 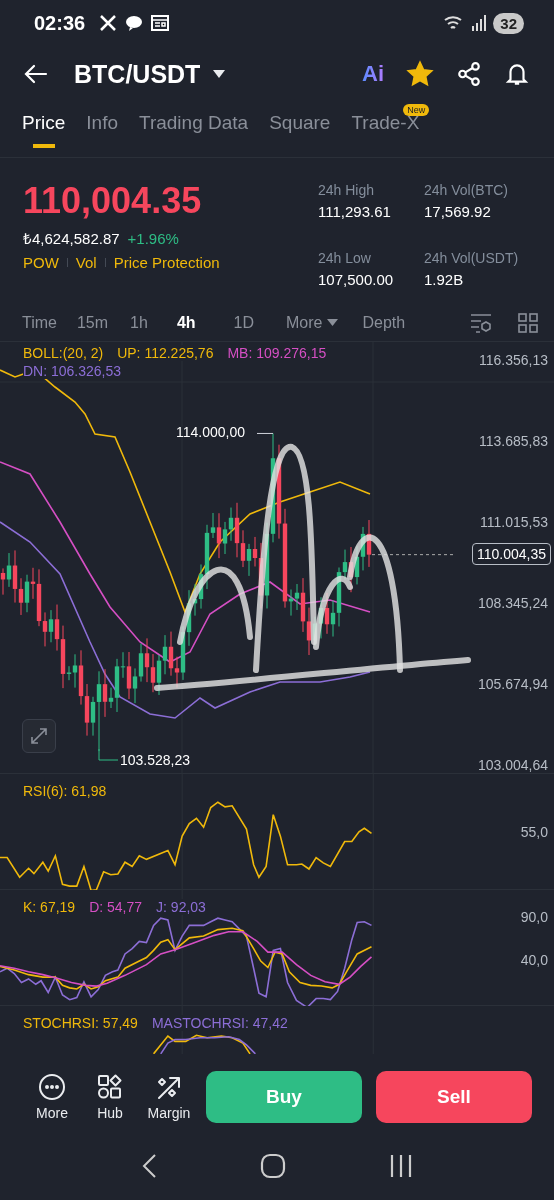 What do you see at coordinates (514, 521) in the screenshot?
I see `price-axis-label: 111.015,53` at bounding box center [514, 521].